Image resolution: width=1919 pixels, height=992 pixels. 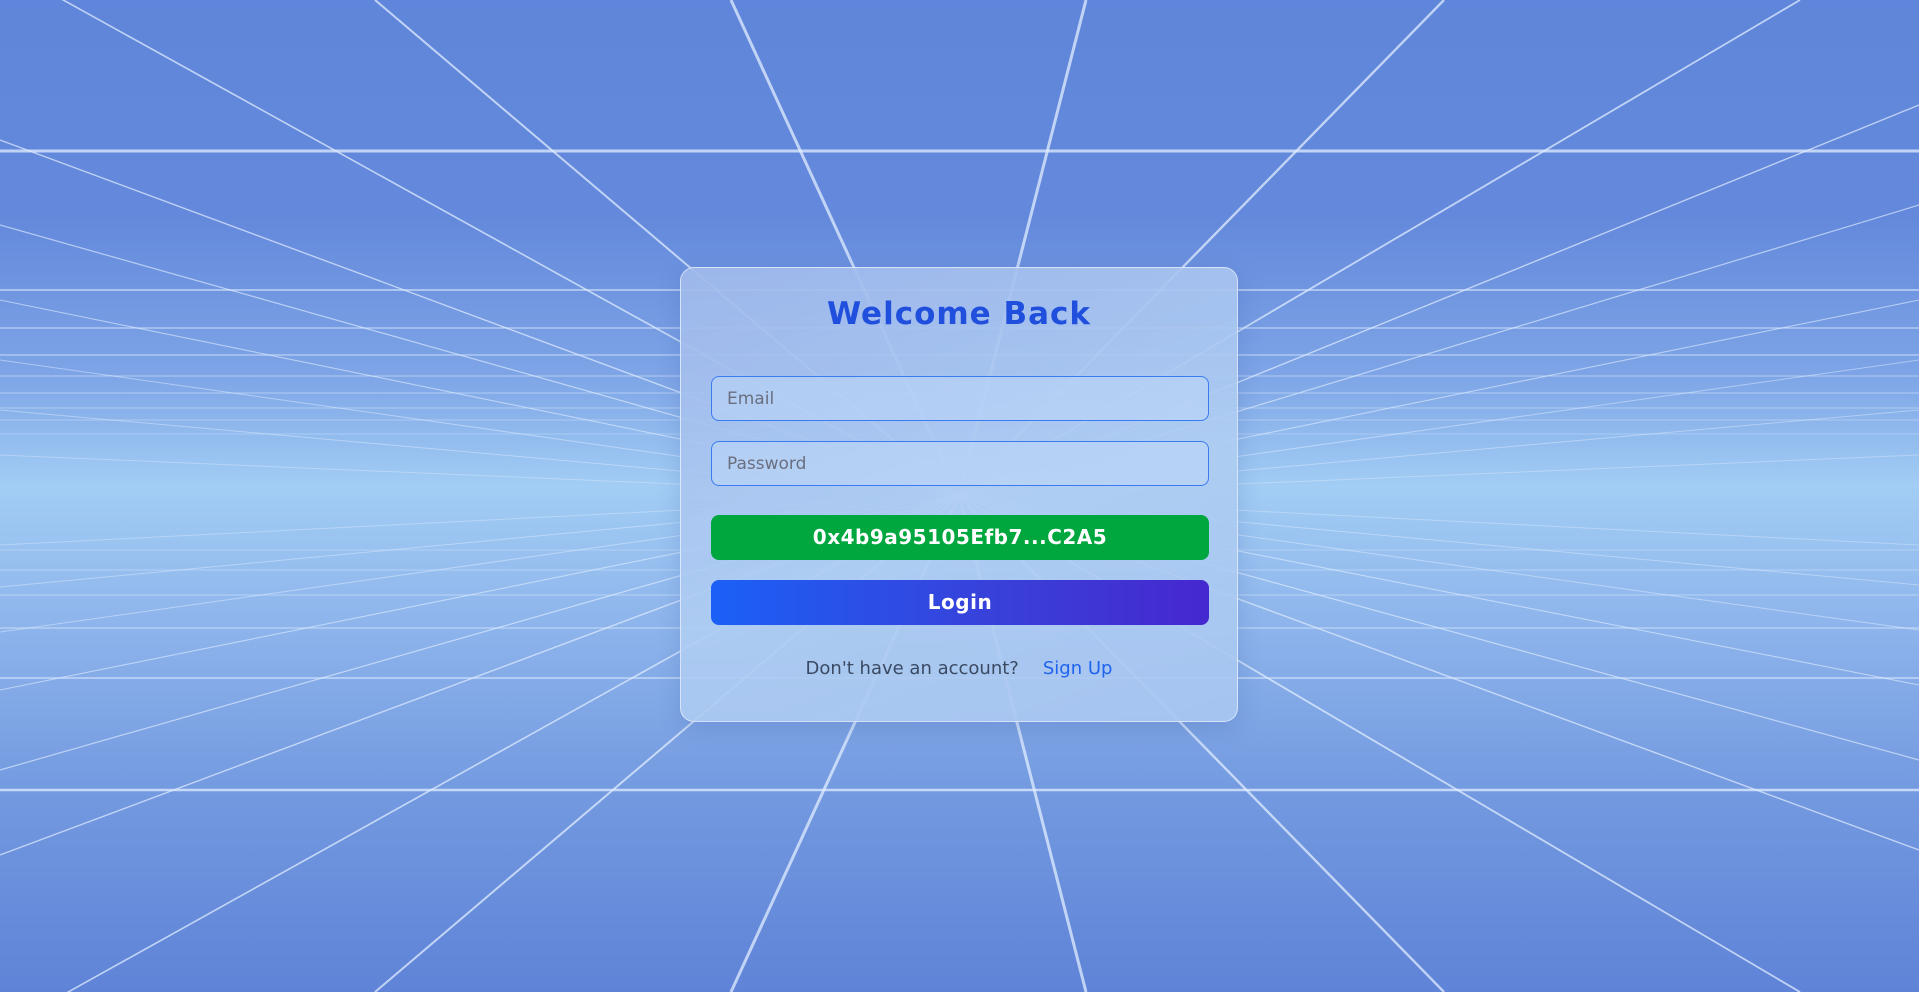 What do you see at coordinates (1078, 668) in the screenshot?
I see `signup-link: Sign Up` at bounding box center [1078, 668].